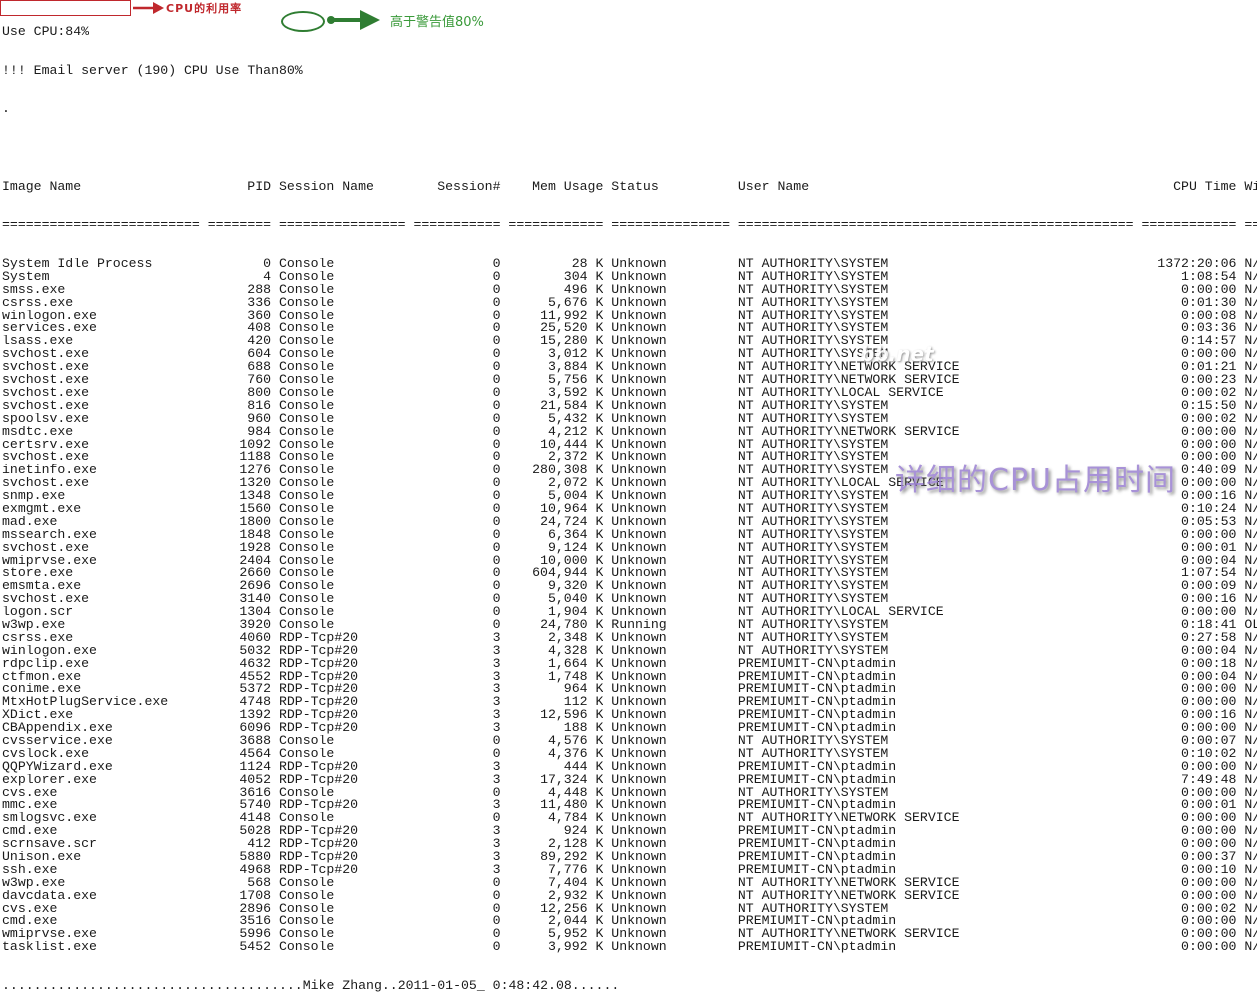  What do you see at coordinates (255, 677) in the screenshot?
I see `cell-pid: 4552` at bounding box center [255, 677].